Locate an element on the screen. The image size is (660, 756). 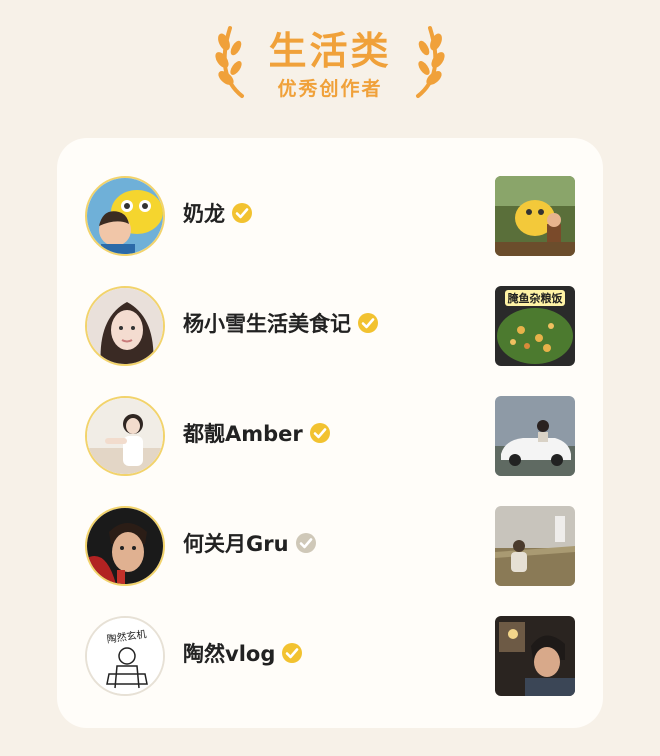
creator-name: 何关月Gru is located at coordinates (250, 543).